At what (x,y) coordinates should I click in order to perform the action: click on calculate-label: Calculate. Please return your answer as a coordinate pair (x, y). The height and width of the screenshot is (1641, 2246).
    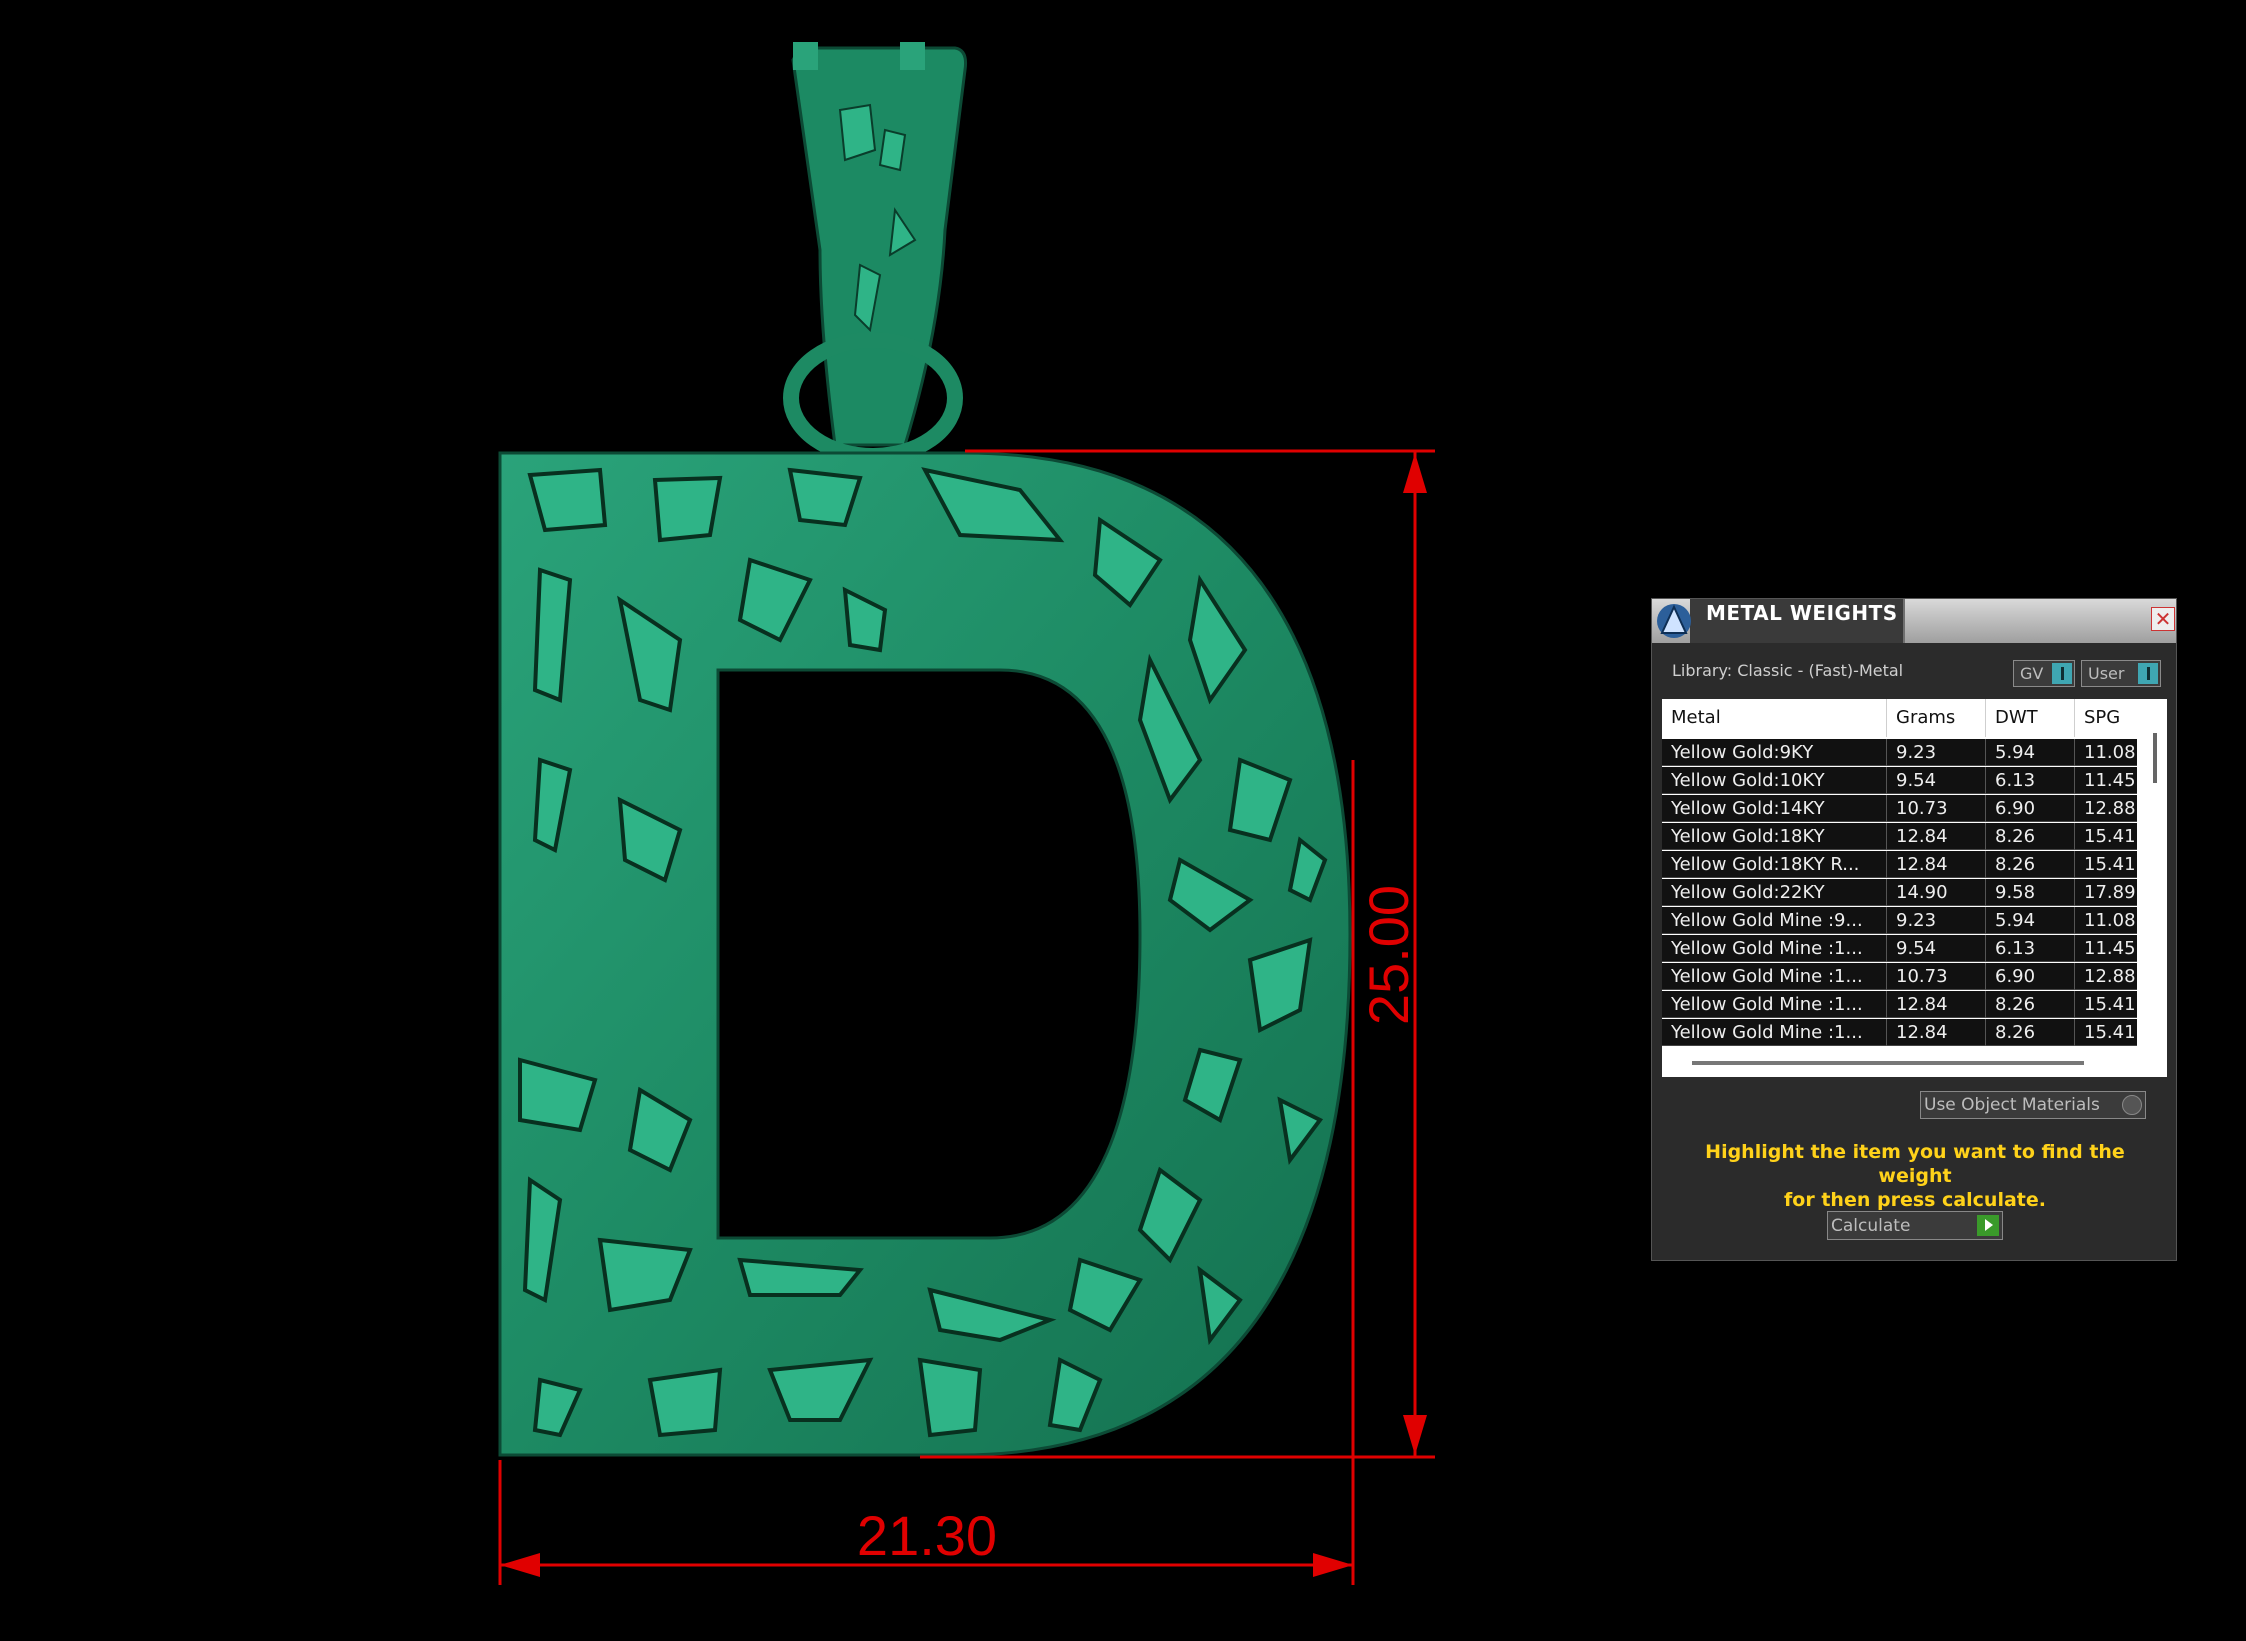
    Looking at the image, I should click on (1871, 1226).